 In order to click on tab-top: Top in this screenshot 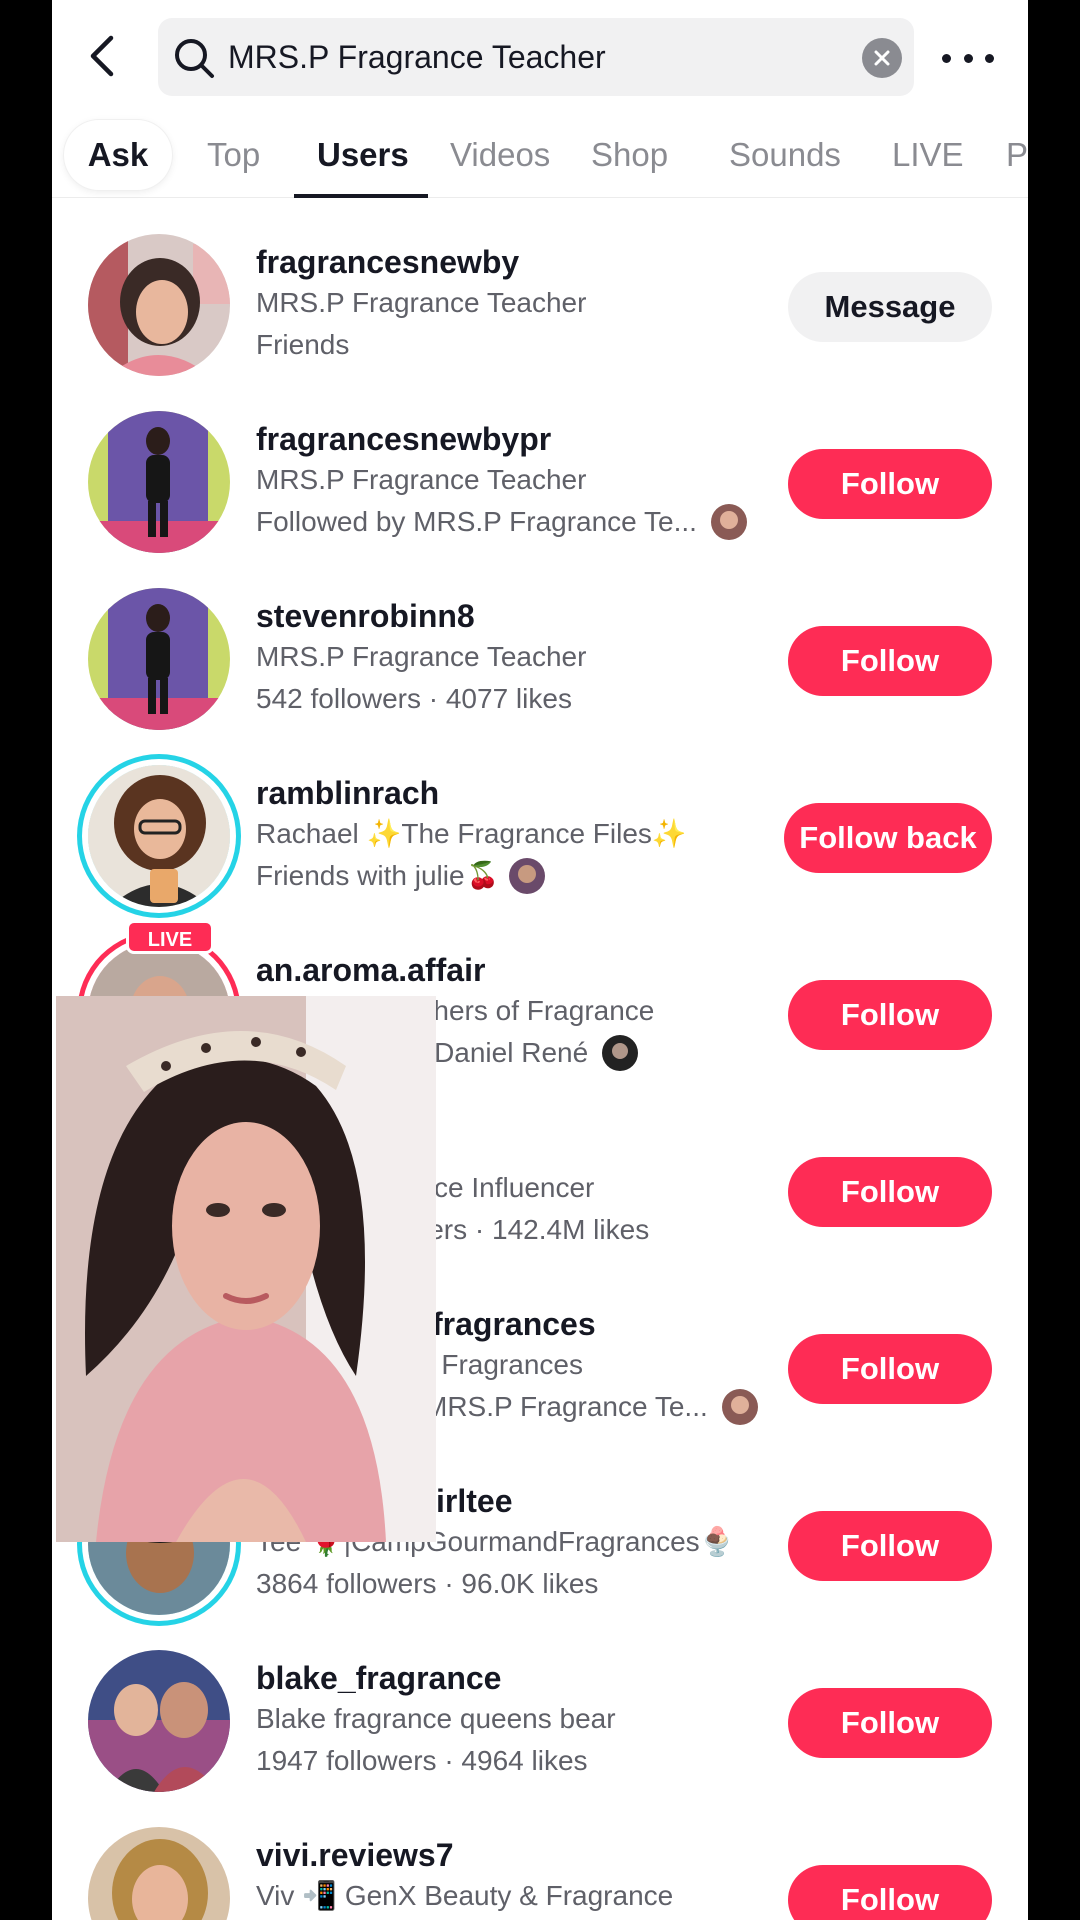, I will do `click(233, 155)`.